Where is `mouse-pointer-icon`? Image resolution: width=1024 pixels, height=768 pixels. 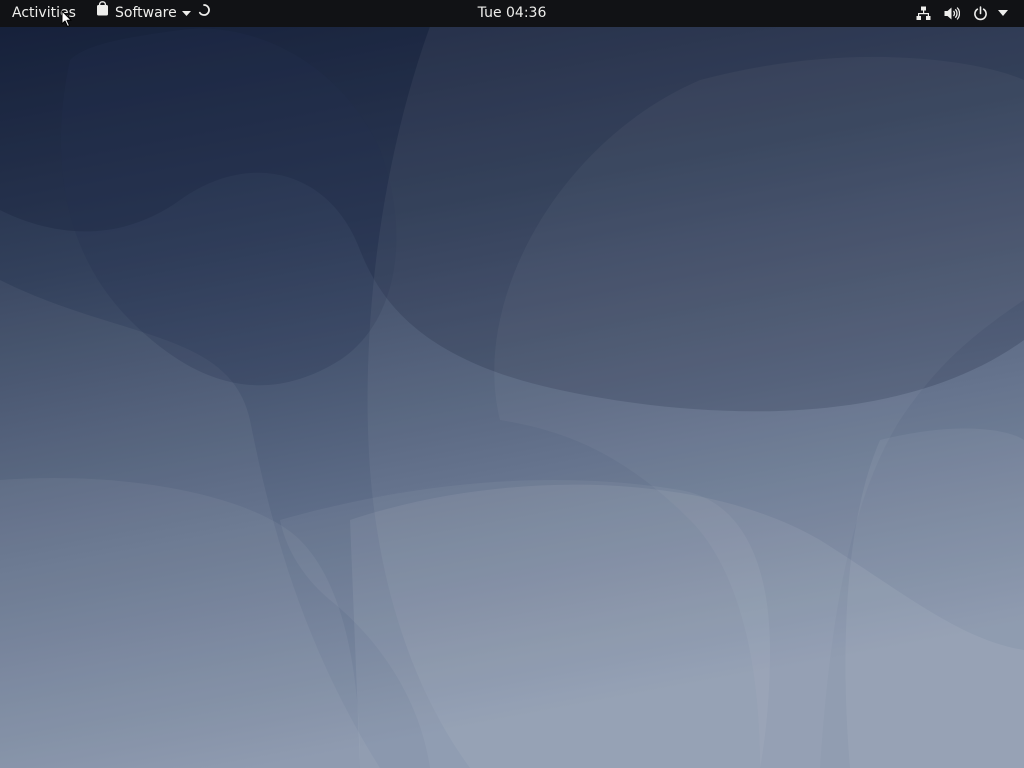 mouse-pointer-icon is located at coordinates (67, 19).